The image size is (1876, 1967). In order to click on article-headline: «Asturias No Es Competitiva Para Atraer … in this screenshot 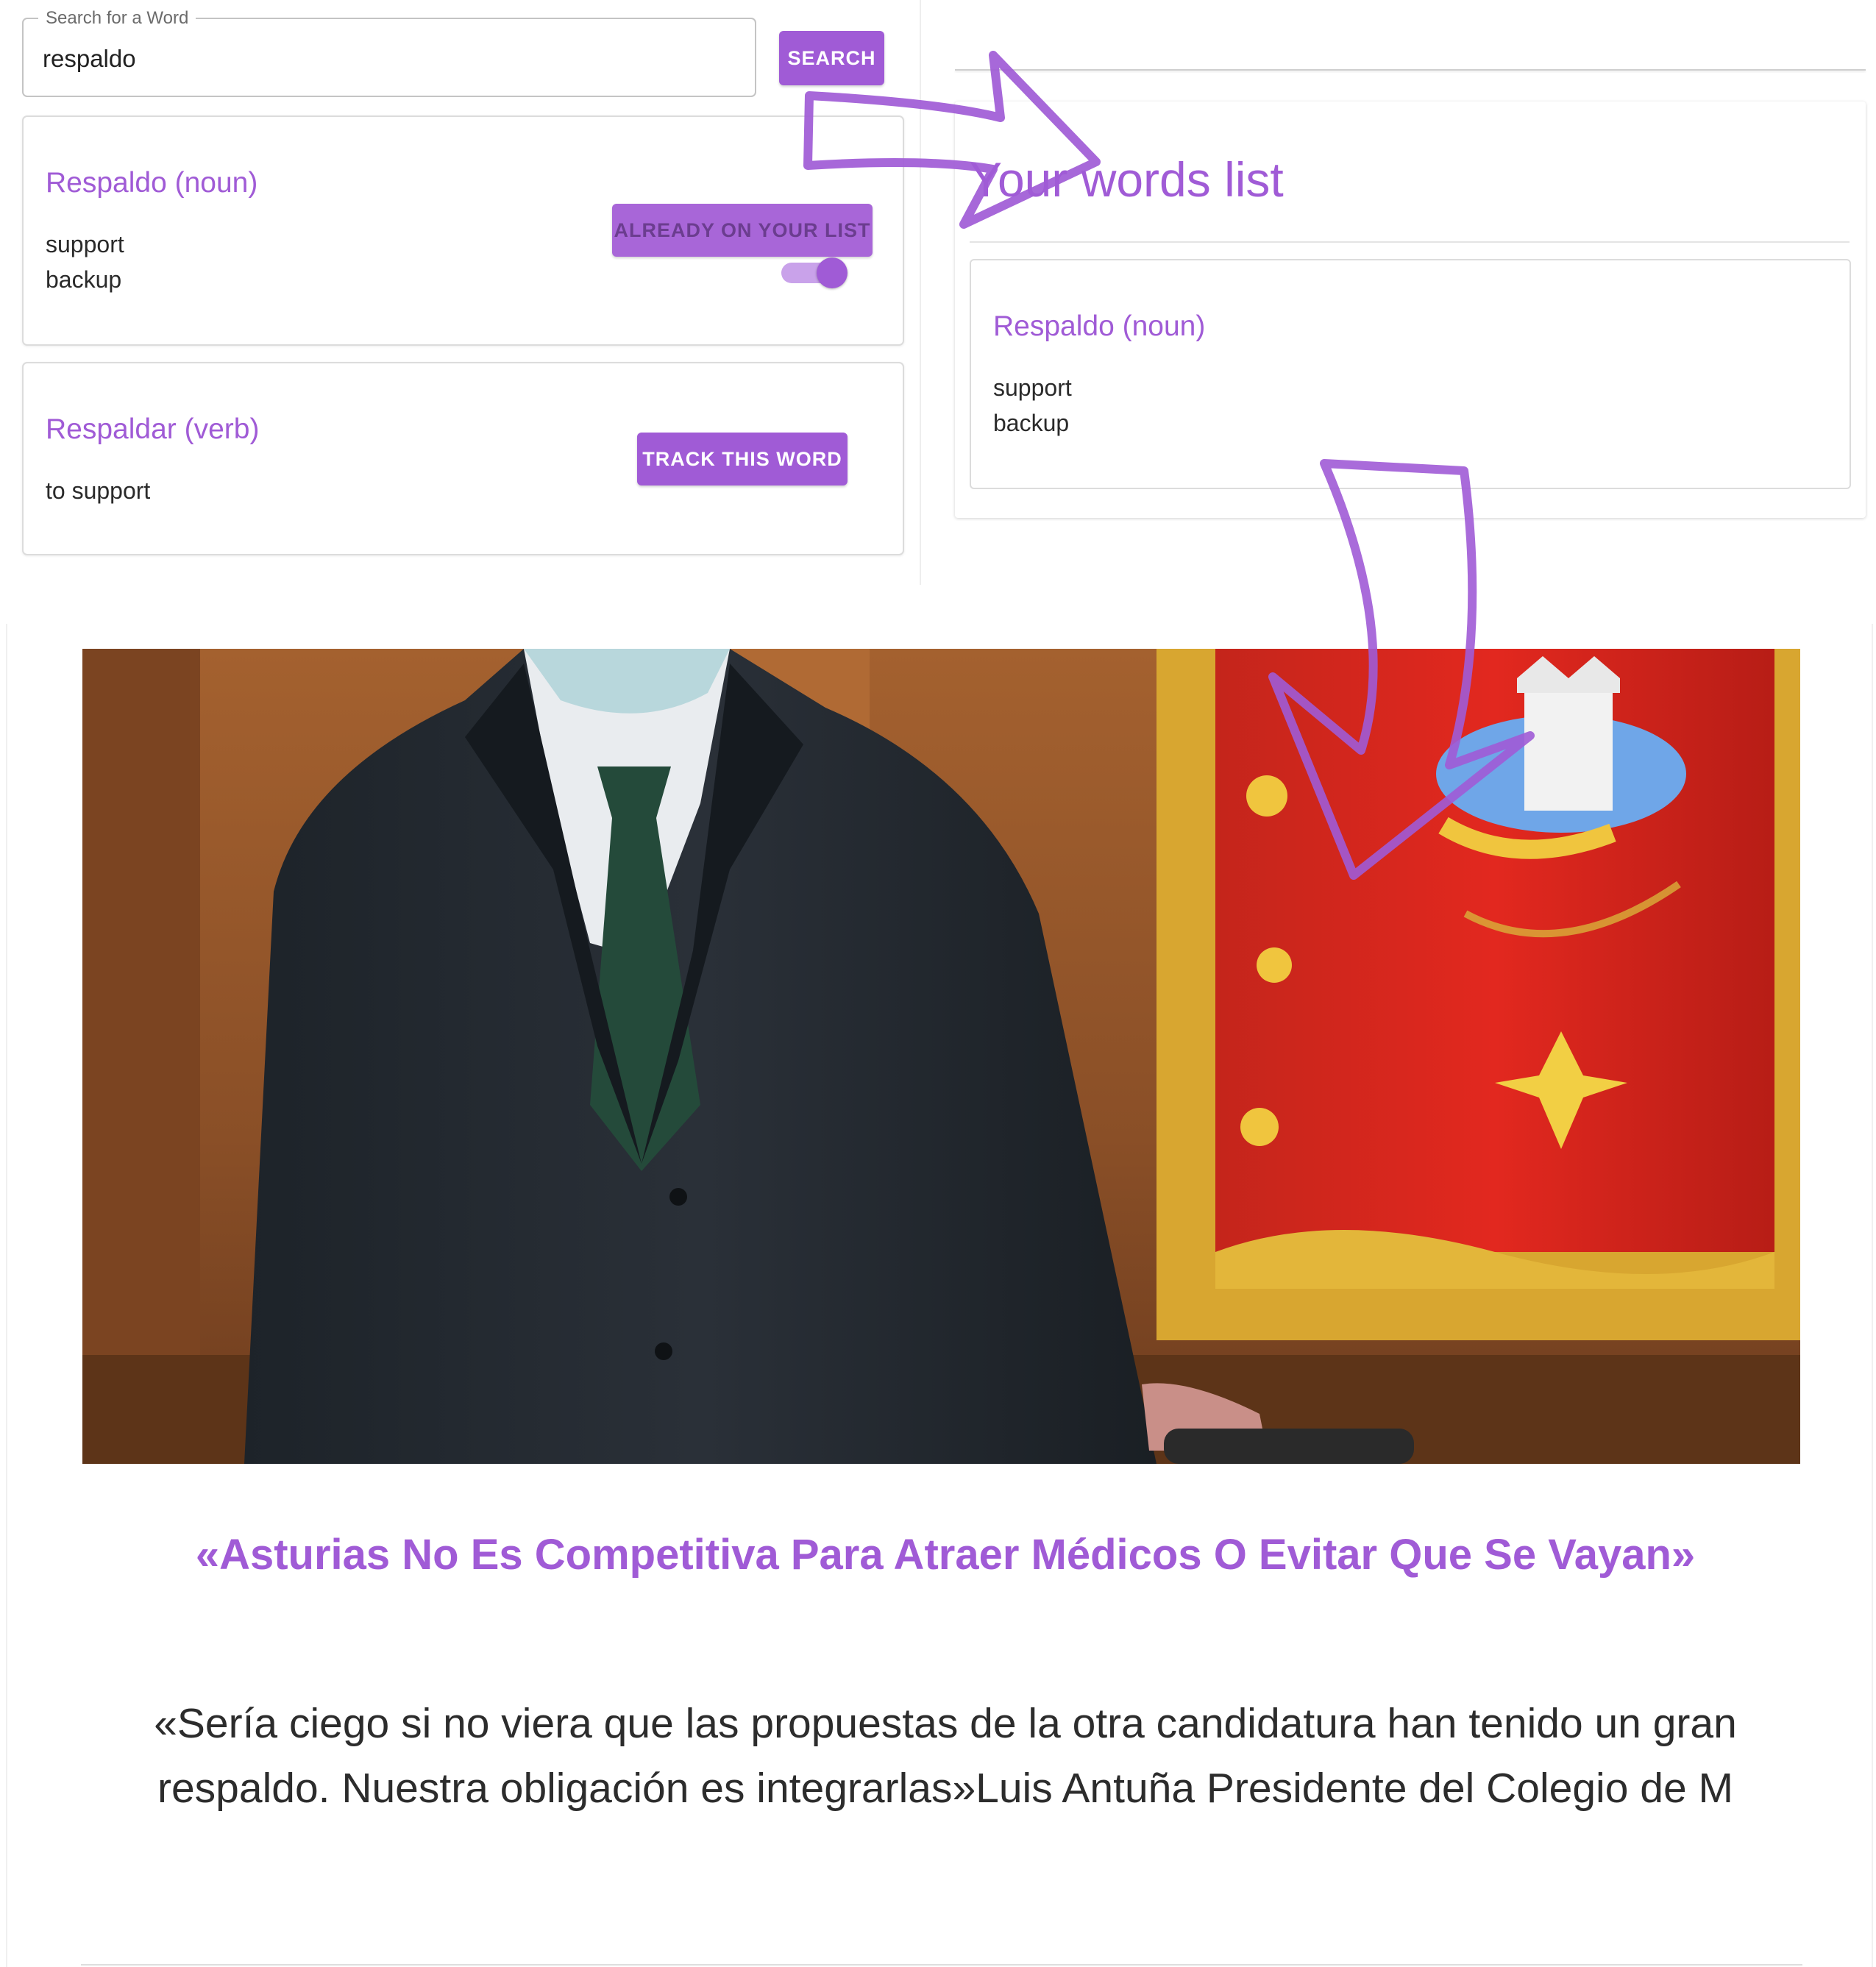, I will do `click(946, 1555)`.